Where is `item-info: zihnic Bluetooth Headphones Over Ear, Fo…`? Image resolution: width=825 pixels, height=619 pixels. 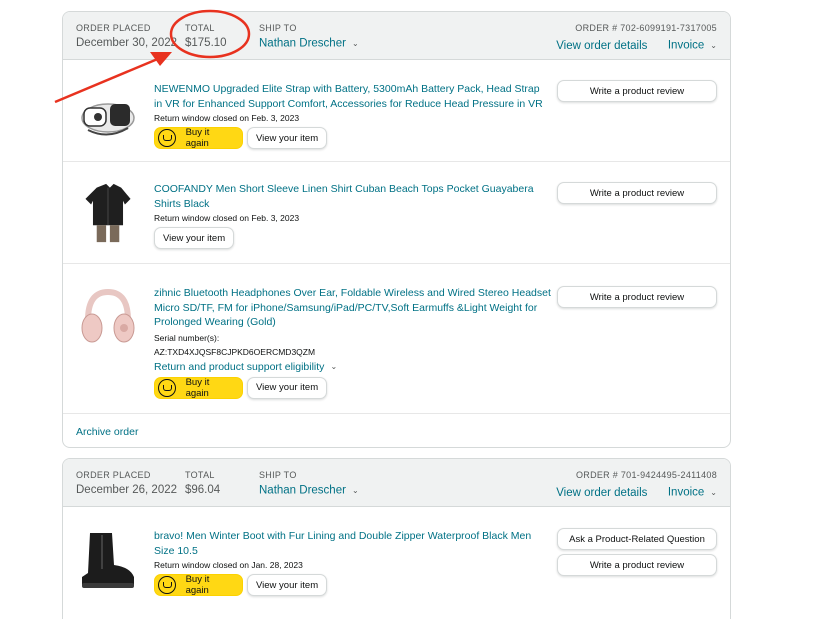
item-info: zihnic Bluetooth Headphones Over Ear, Fo… is located at coordinates (354, 342).